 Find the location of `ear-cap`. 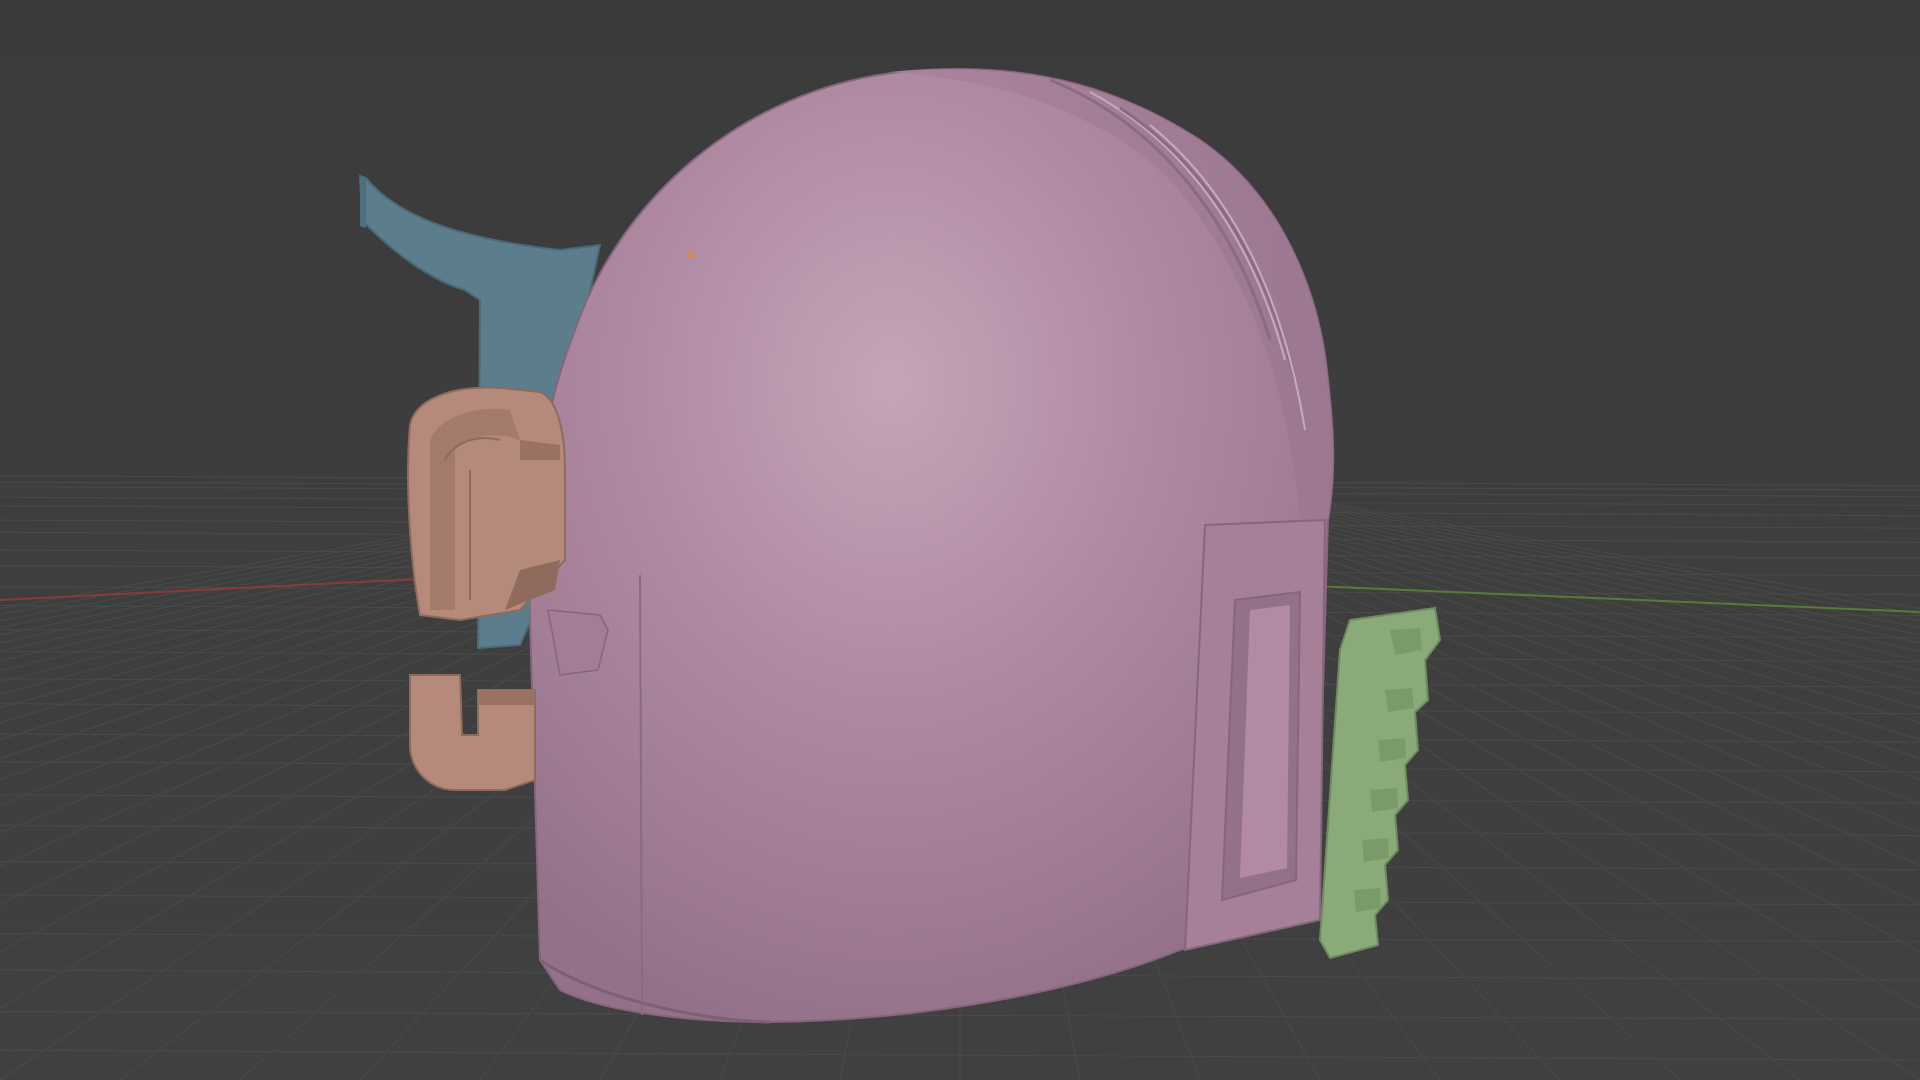

ear-cap is located at coordinates (486, 504).